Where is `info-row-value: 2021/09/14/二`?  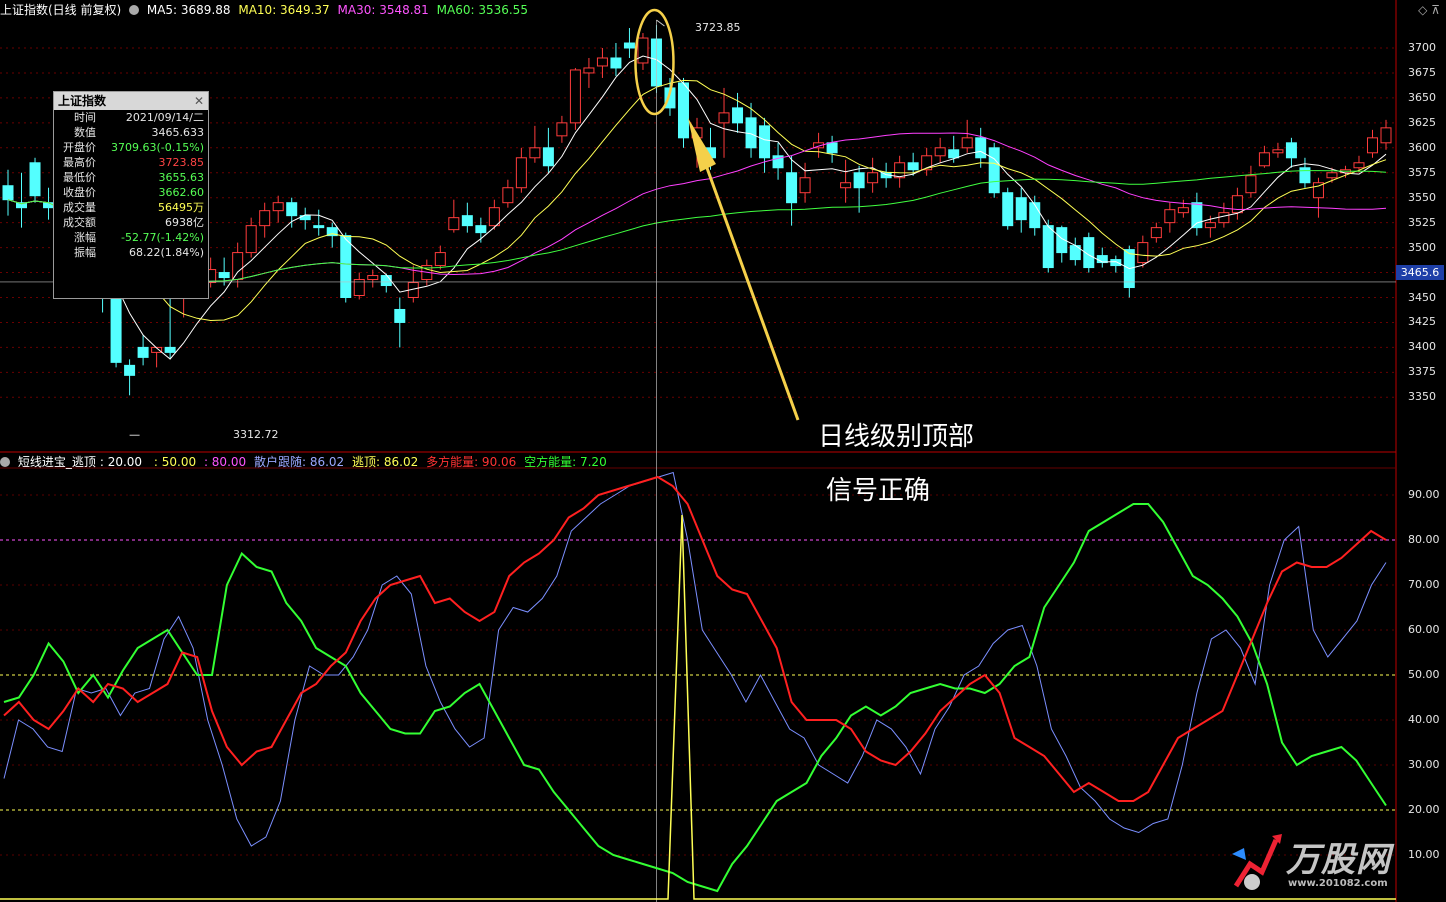 info-row-value: 2021/09/14/二 is located at coordinates (164, 117).